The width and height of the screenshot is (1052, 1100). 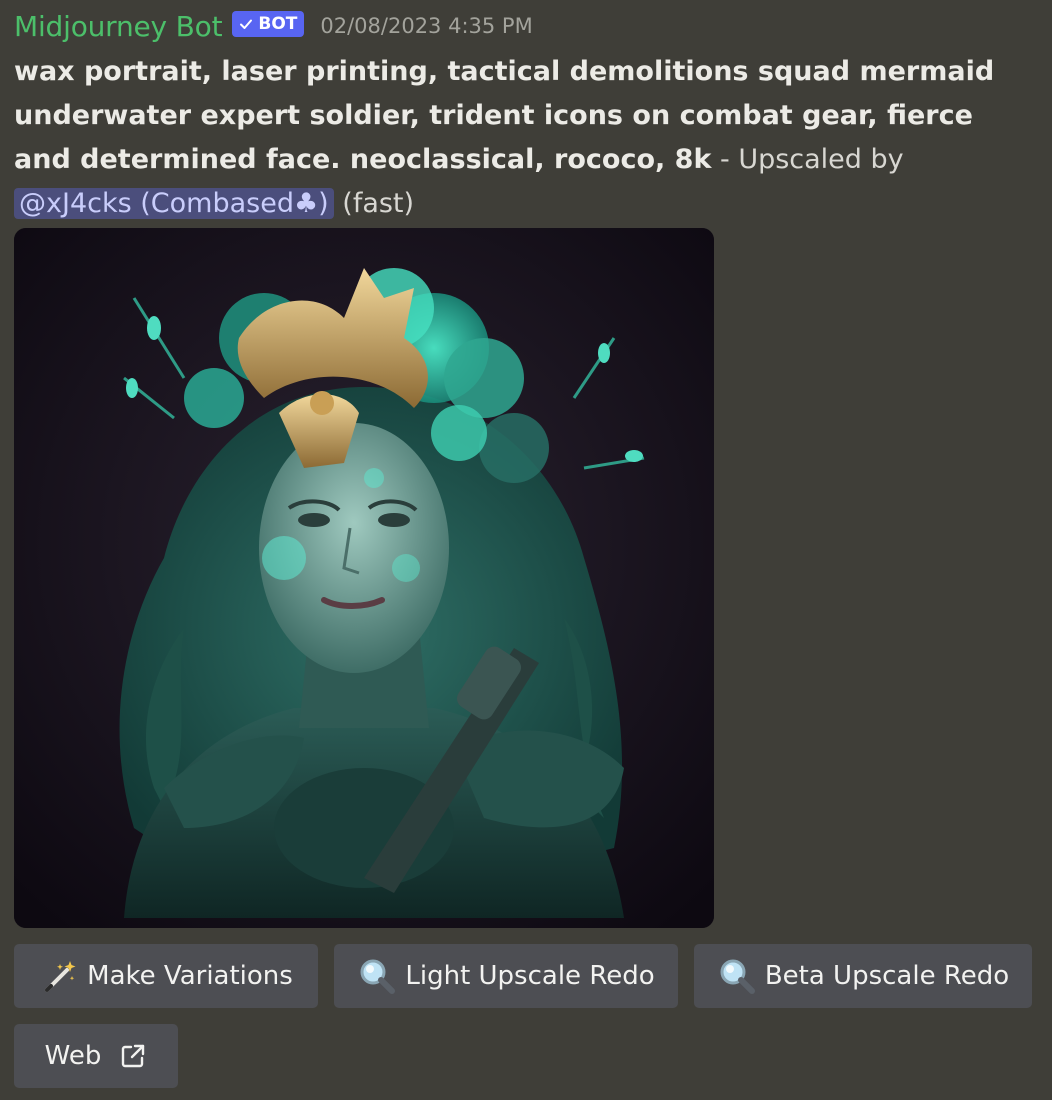 What do you see at coordinates (426, 26) in the screenshot?
I see `timestamp: 02/08/2023 4:35 PM` at bounding box center [426, 26].